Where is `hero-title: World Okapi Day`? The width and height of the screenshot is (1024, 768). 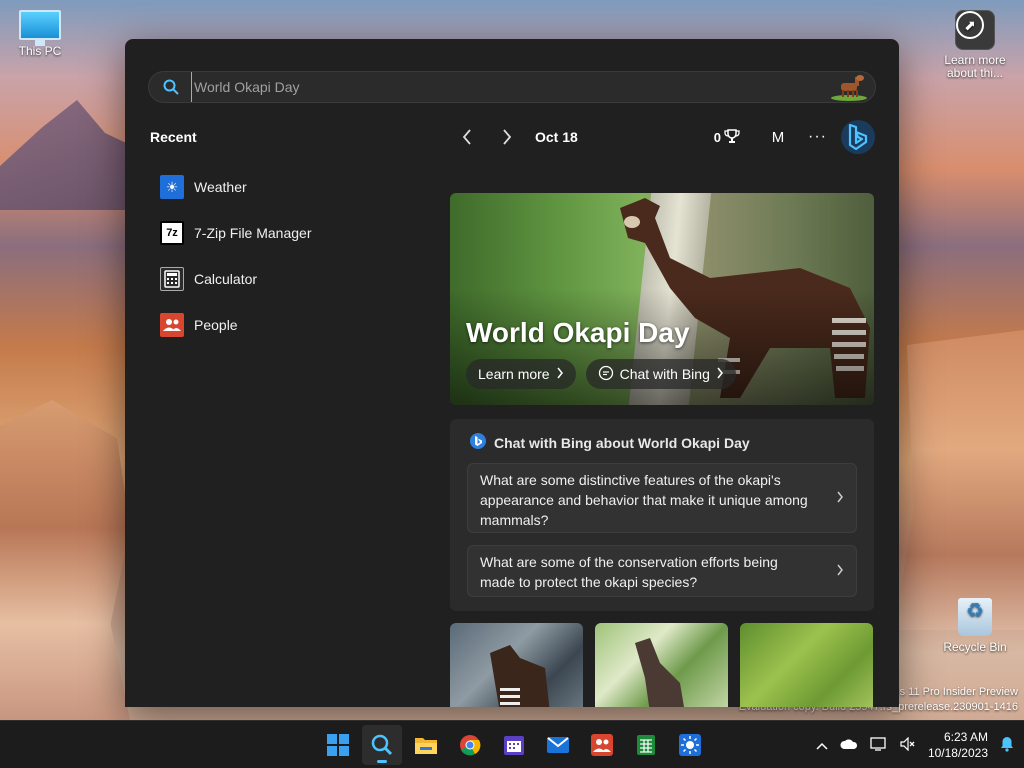
hero-title: World Okapi Day is located at coordinates (578, 332).